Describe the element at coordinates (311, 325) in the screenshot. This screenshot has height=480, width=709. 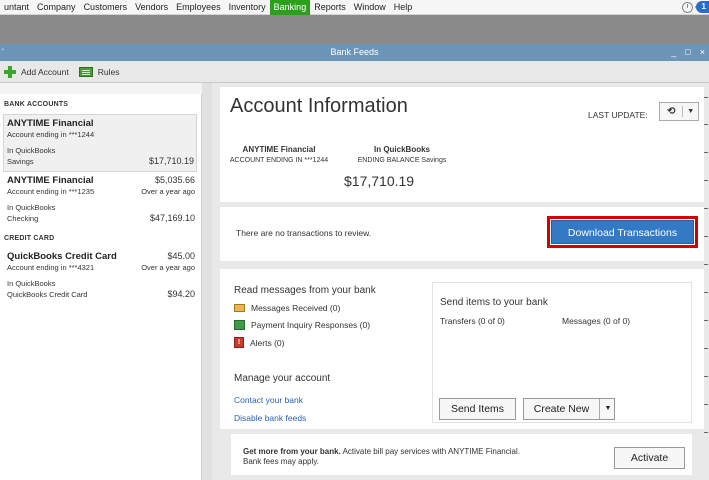
I see `payment-inquiry-label: Payment Inquiry Responses (0)` at that location.